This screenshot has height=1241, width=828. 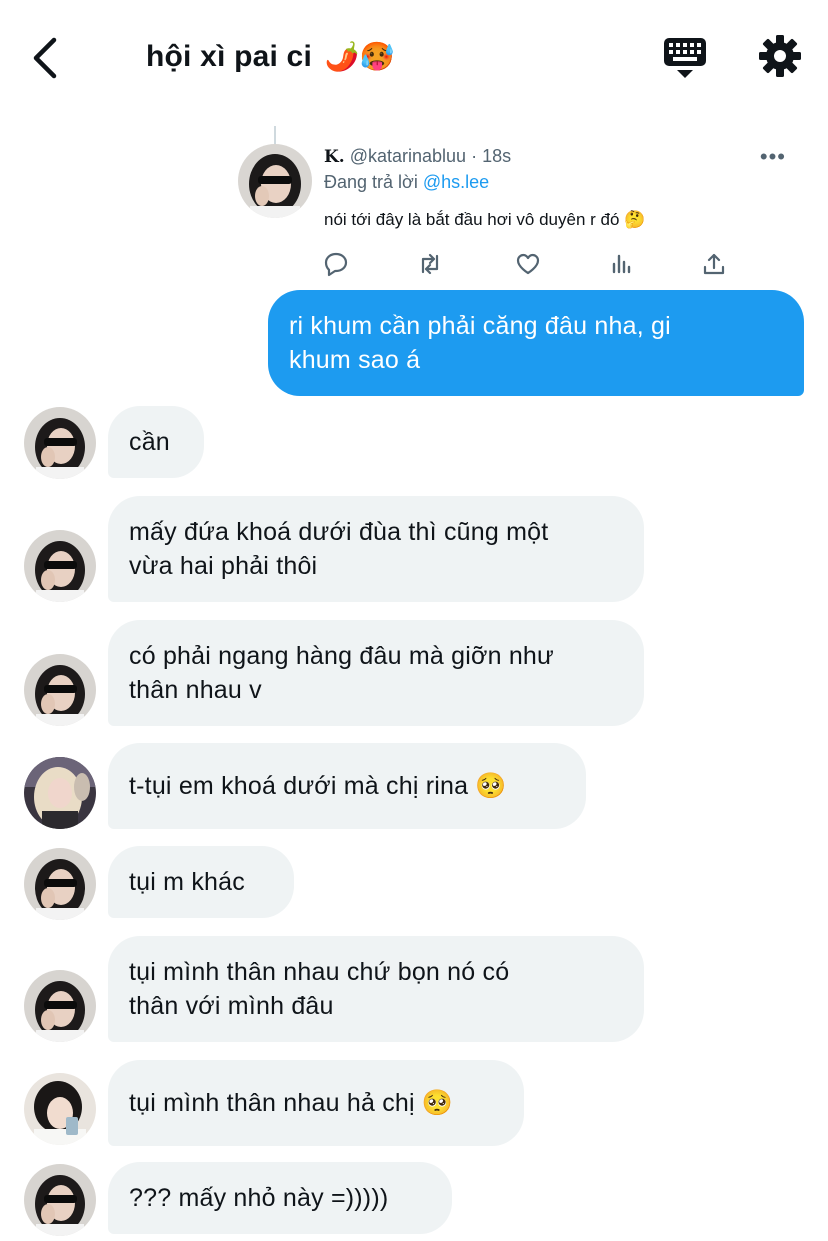 What do you see at coordinates (60, 1109) in the screenshot?
I see `avatar-braids` at bounding box center [60, 1109].